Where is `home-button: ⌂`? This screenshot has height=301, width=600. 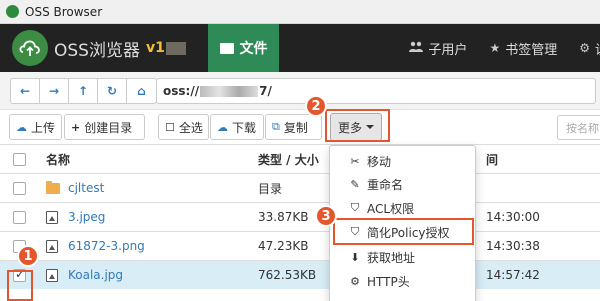
home-button: ⌂ is located at coordinates (141, 91).